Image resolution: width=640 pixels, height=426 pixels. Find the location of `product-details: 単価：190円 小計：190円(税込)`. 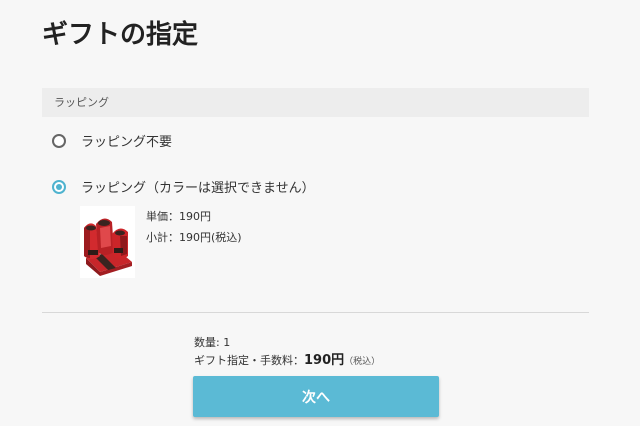

product-details: 単価：190円 小計：190円(税込) is located at coordinates (194, 242).